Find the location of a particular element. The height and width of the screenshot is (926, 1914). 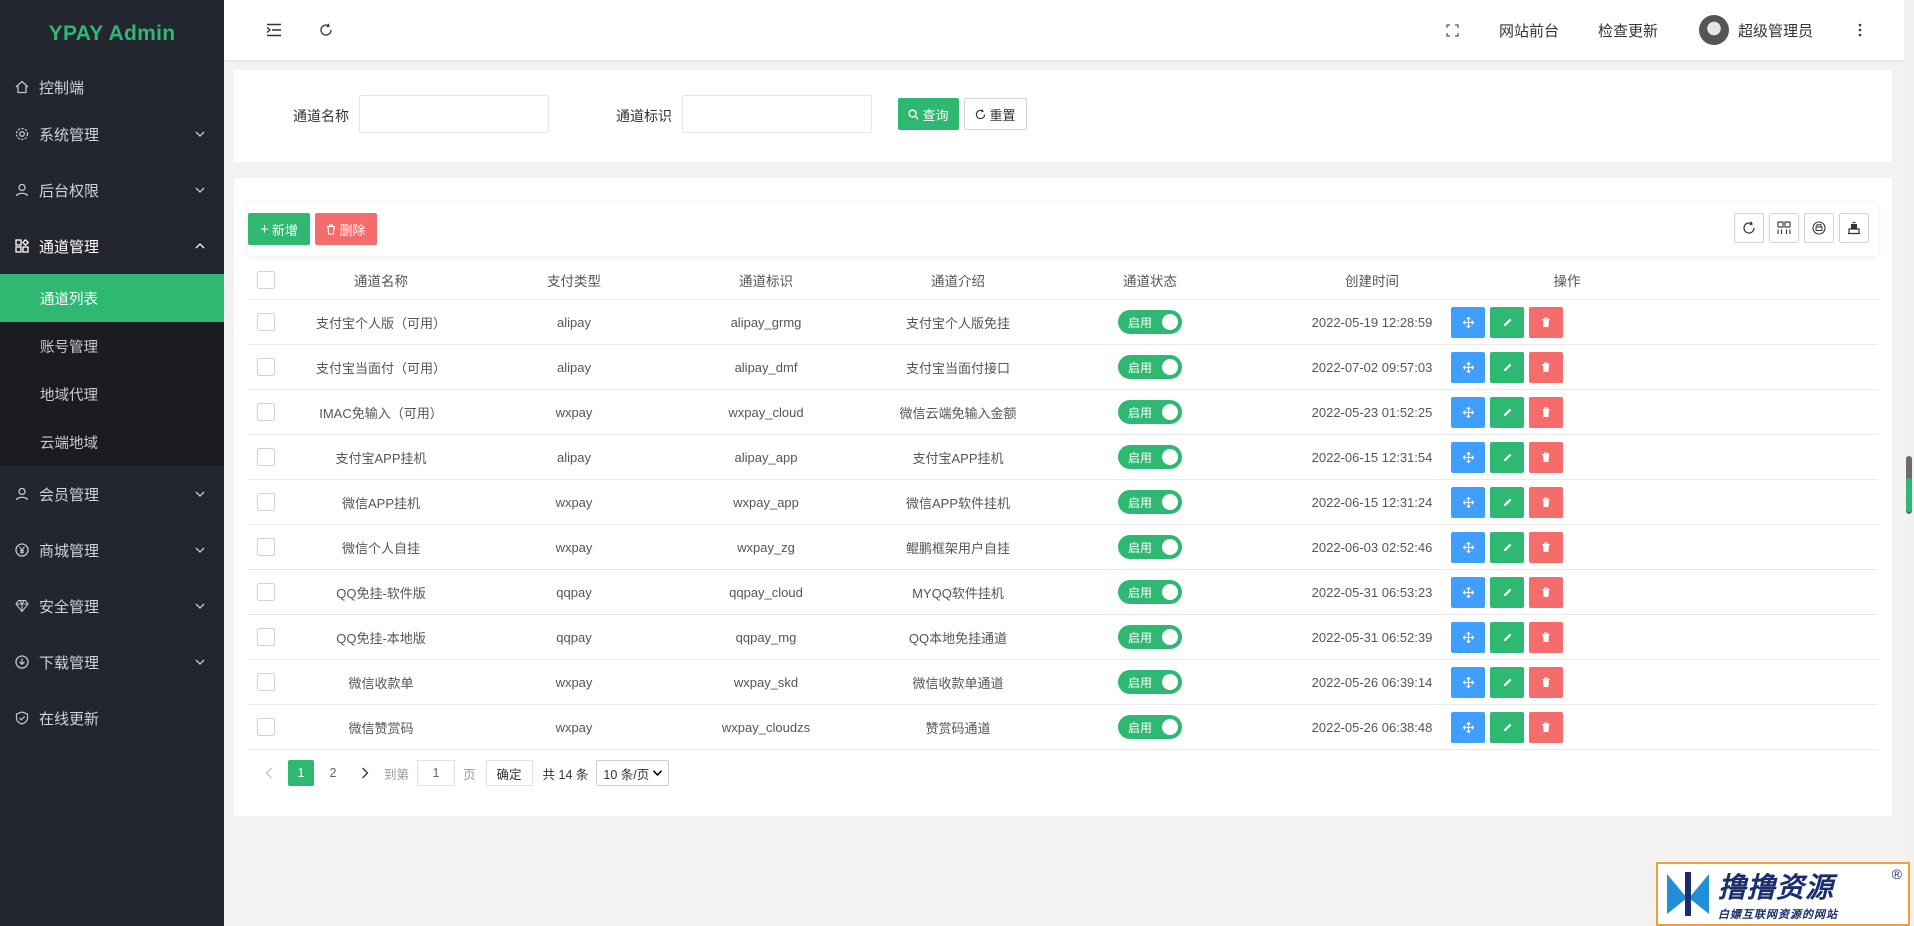

menu-collapse-icon is located at coordinates (274, 30).